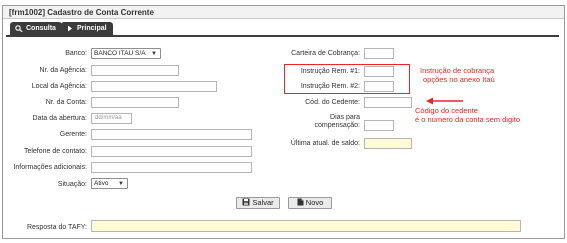 This screenshot has height=243, width=567. What do you see at coordinates (330, 86) in the screenshot?
I see `instrucao2-label: Instrução Rem. #2:` at bounding box center [330, 86].